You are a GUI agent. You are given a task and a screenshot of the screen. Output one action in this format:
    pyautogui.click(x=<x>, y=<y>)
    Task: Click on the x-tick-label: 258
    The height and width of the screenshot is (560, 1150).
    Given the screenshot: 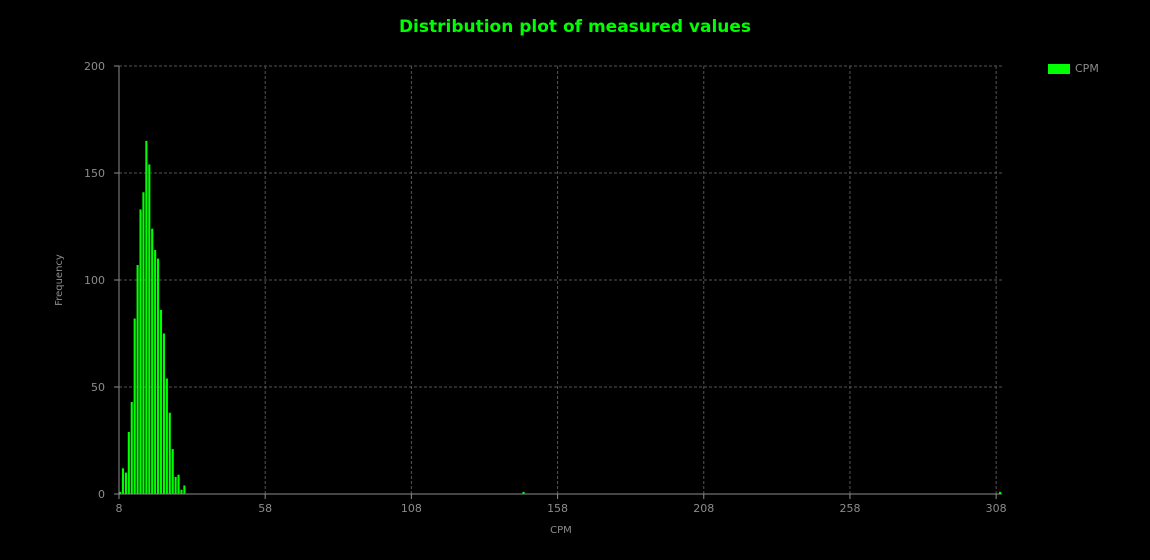 What is the action you would take?
    pyautogui.click(x=849, y=508)
    